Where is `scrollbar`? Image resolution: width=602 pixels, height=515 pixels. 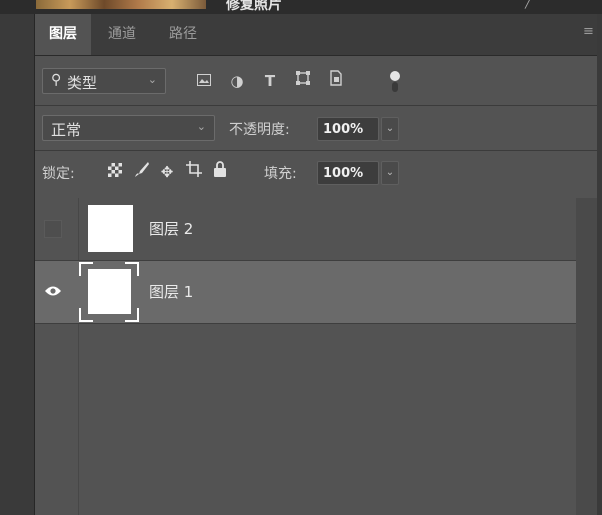 scrollbar is located at coordinates (586, 356).